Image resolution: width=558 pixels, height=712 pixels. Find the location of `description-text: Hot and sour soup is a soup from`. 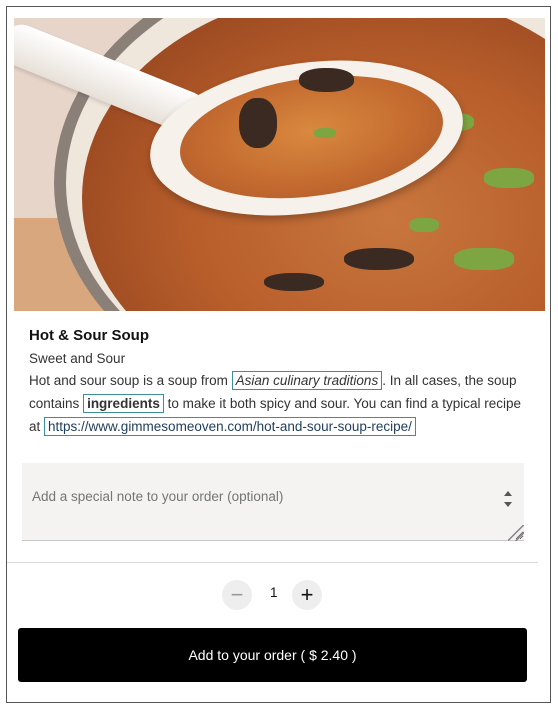

description-text: Hot and sour soup is a soup from is located at coordinates (128, 380).